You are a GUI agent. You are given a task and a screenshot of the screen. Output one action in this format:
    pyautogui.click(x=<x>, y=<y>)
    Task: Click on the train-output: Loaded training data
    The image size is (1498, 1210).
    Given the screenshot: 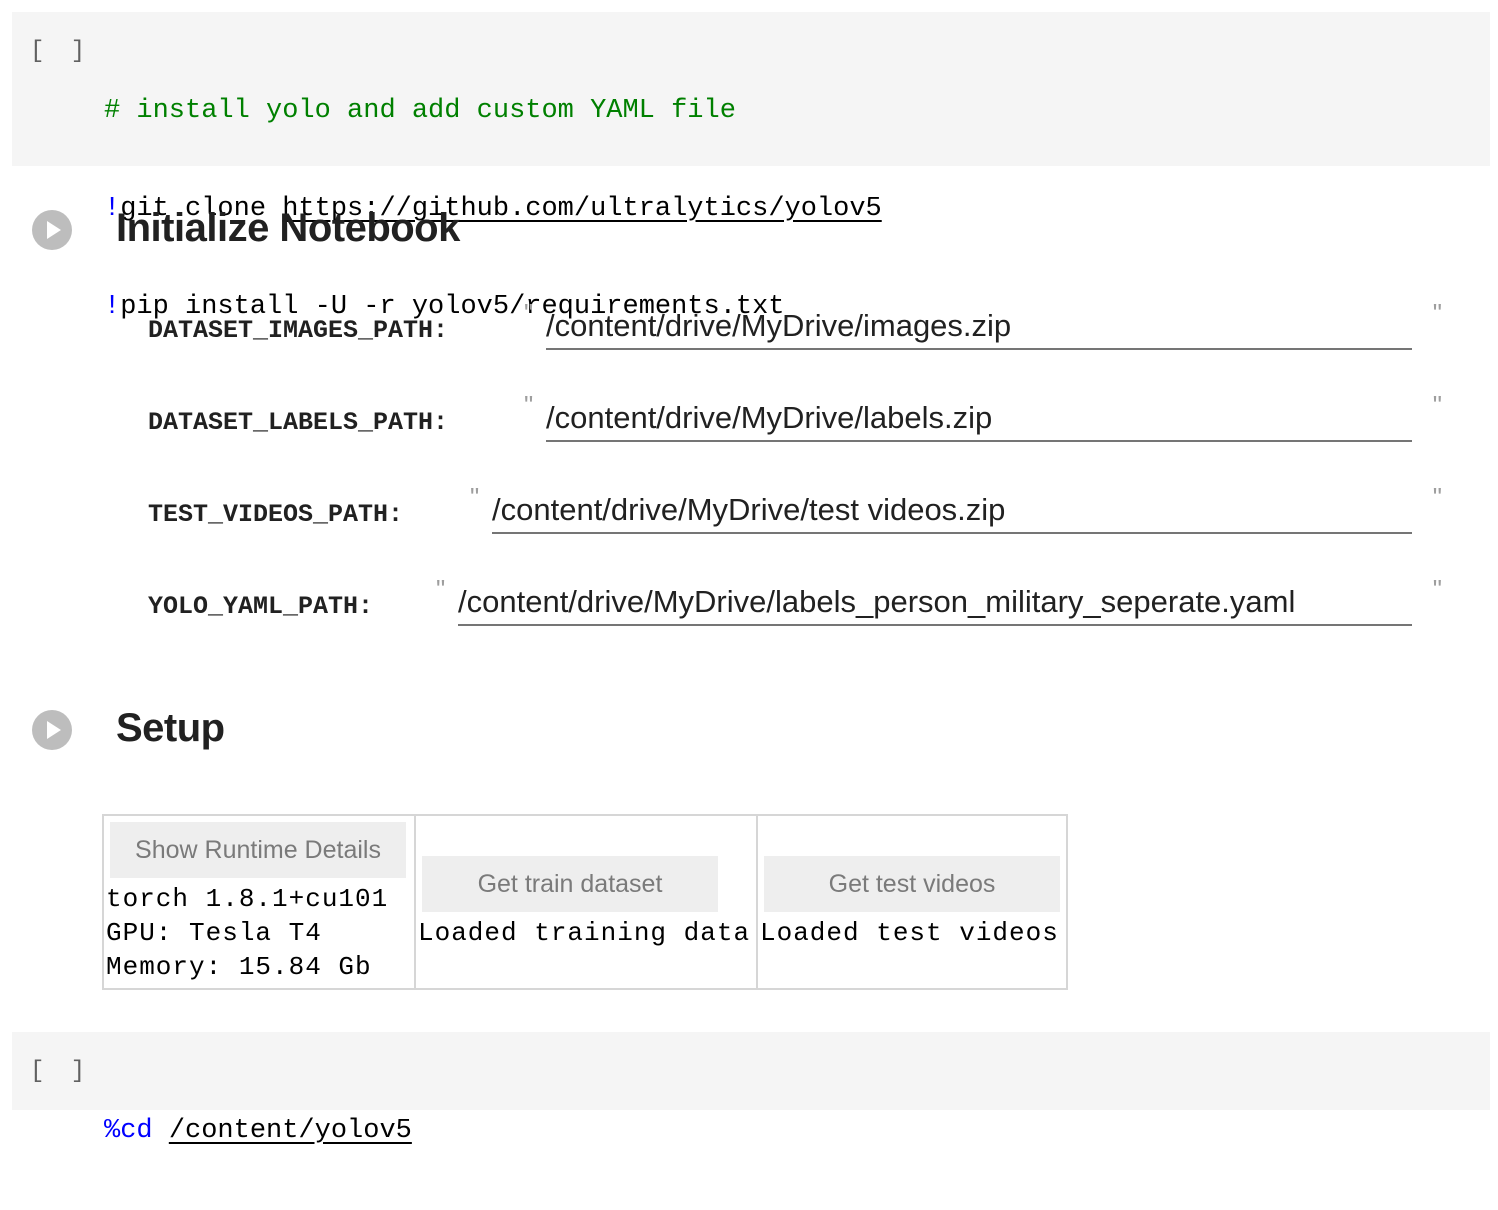 What is the action you would take?
    pyautogui.click(x=584, y=933)
    